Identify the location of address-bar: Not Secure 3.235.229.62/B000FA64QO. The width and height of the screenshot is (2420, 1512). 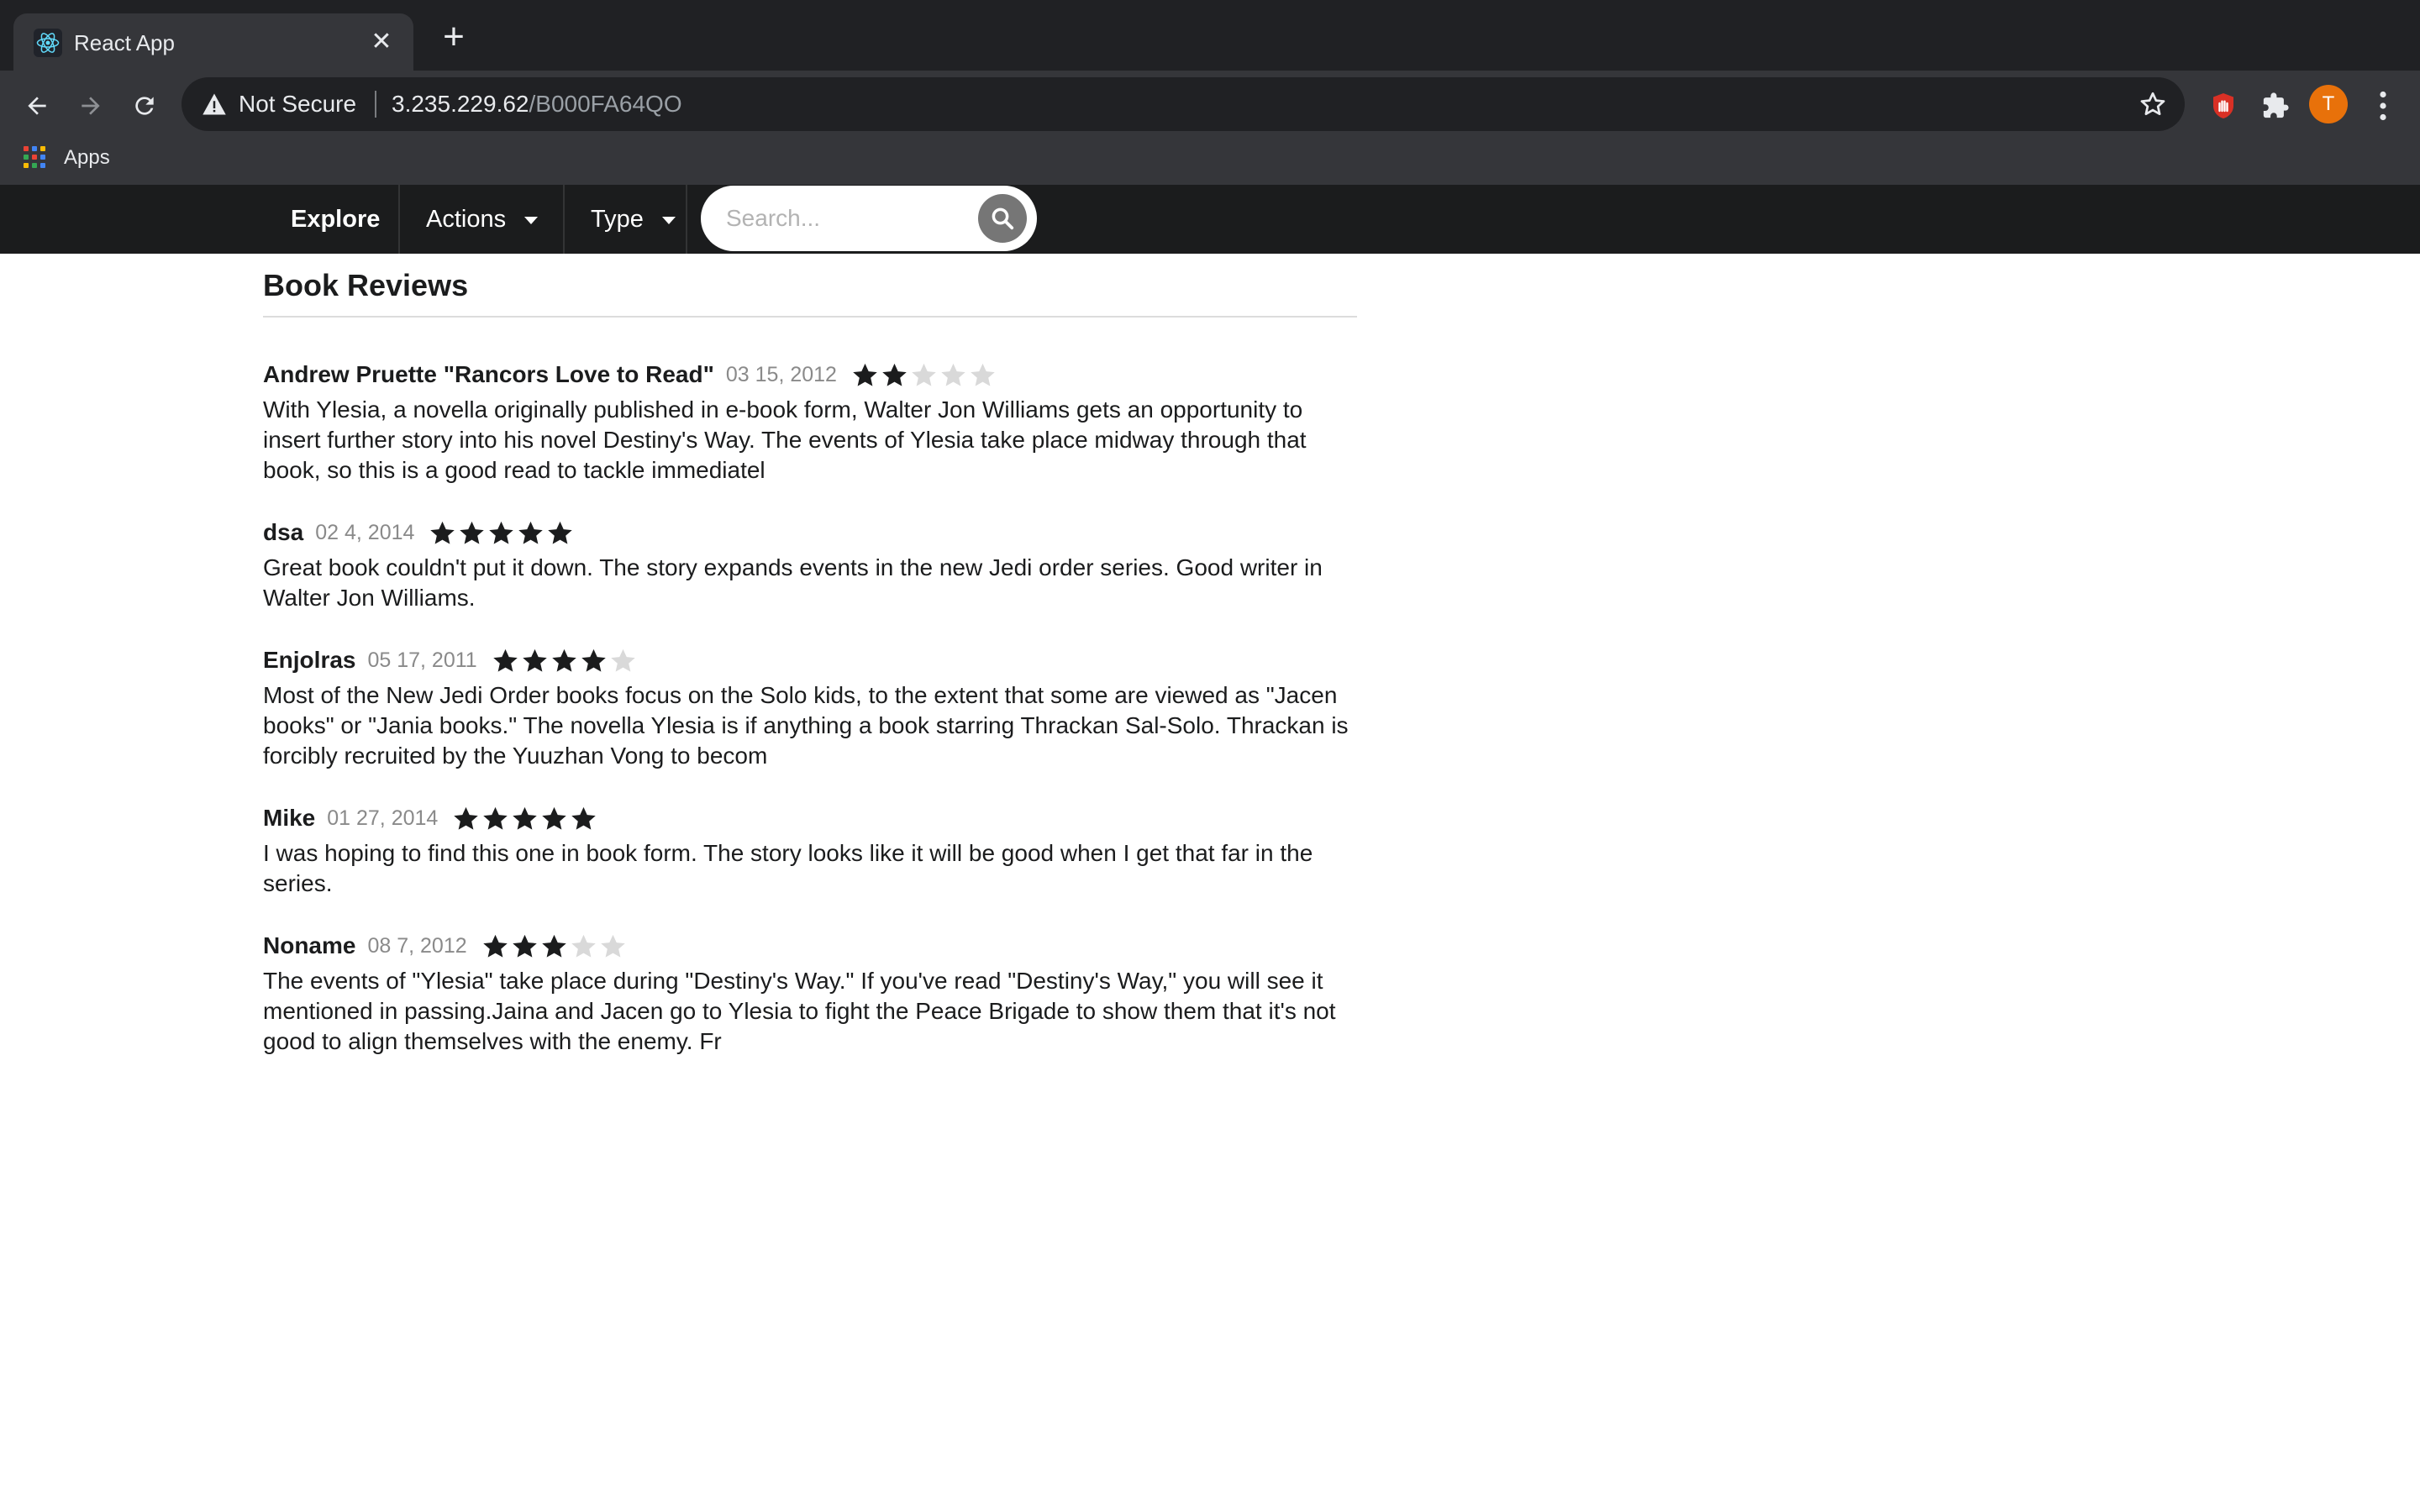
(1183, 104).